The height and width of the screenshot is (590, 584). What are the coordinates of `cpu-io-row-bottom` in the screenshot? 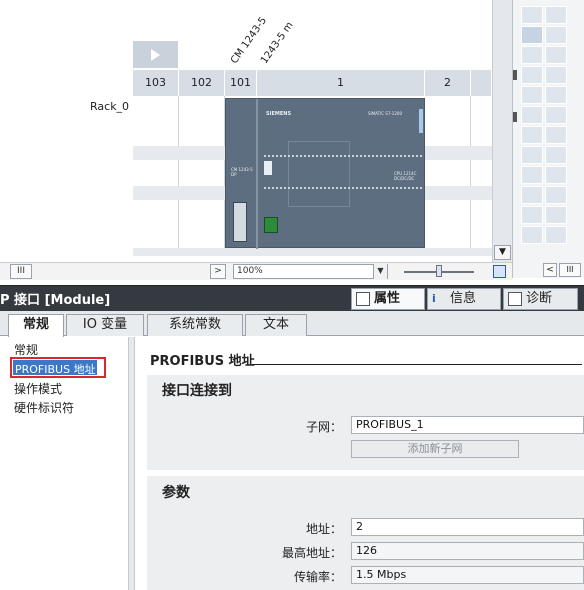 It's located at (343, 188).